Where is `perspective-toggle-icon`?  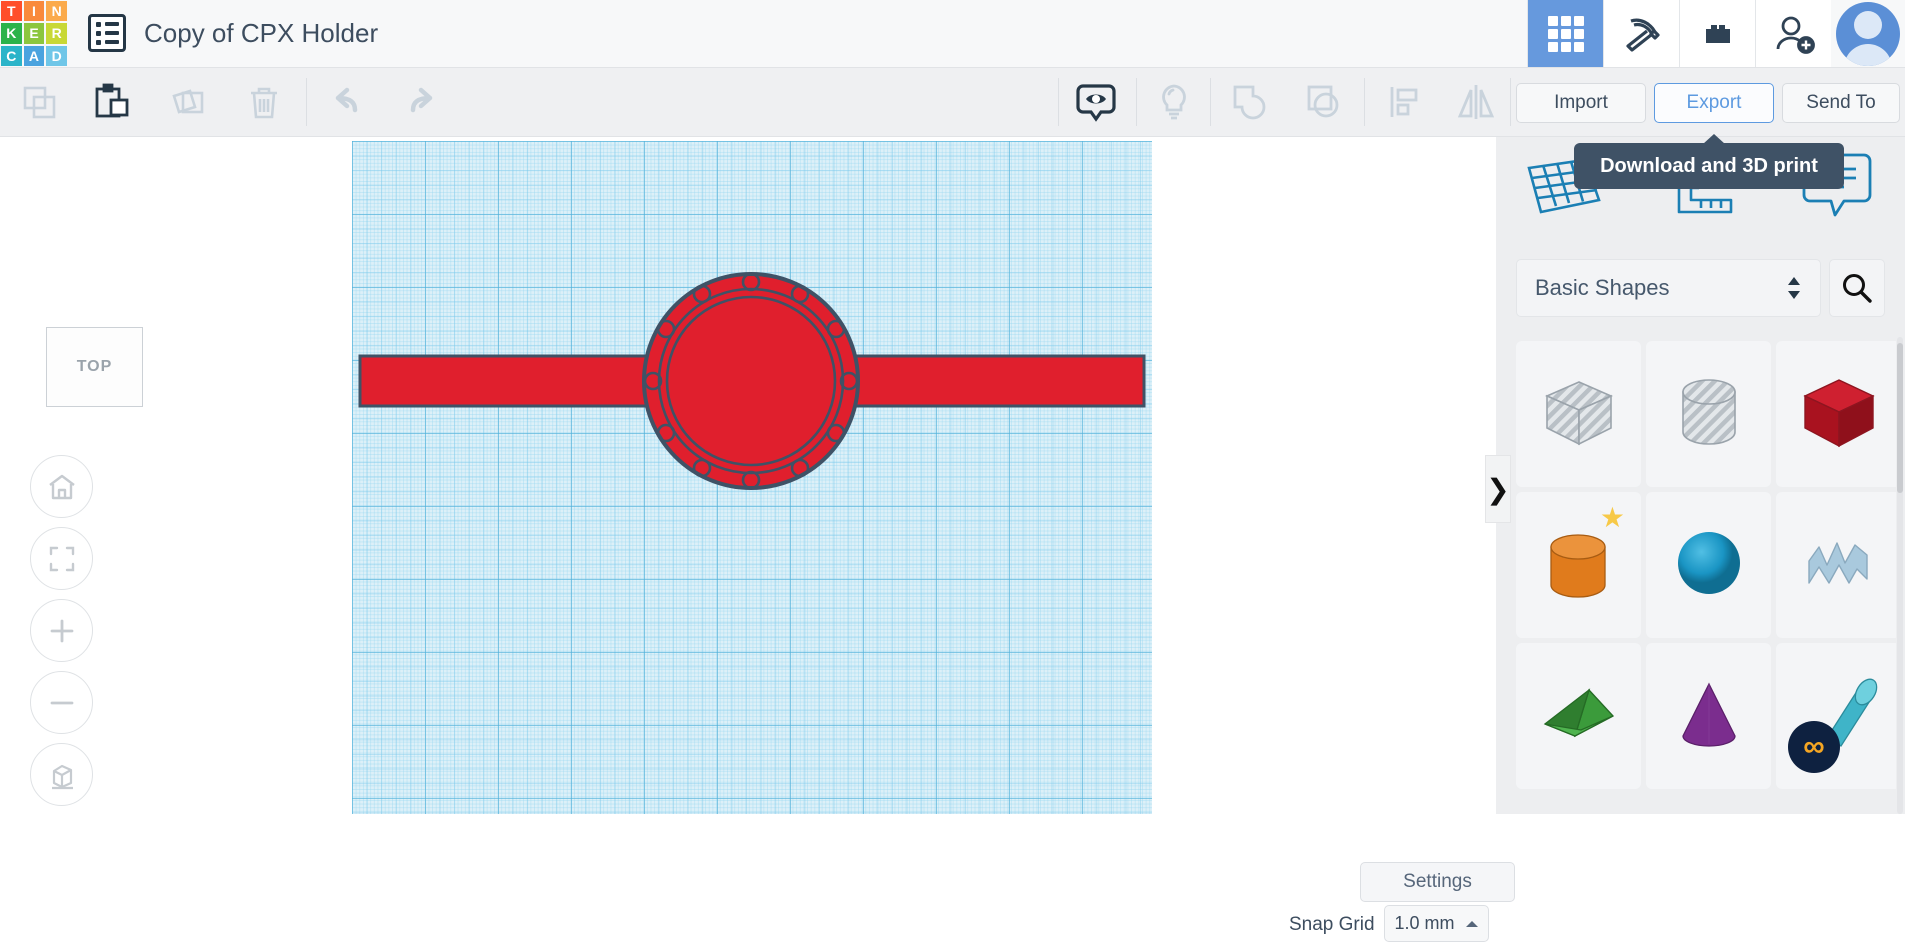 perspective-toggle-icon is located at coordinates (62, 776).